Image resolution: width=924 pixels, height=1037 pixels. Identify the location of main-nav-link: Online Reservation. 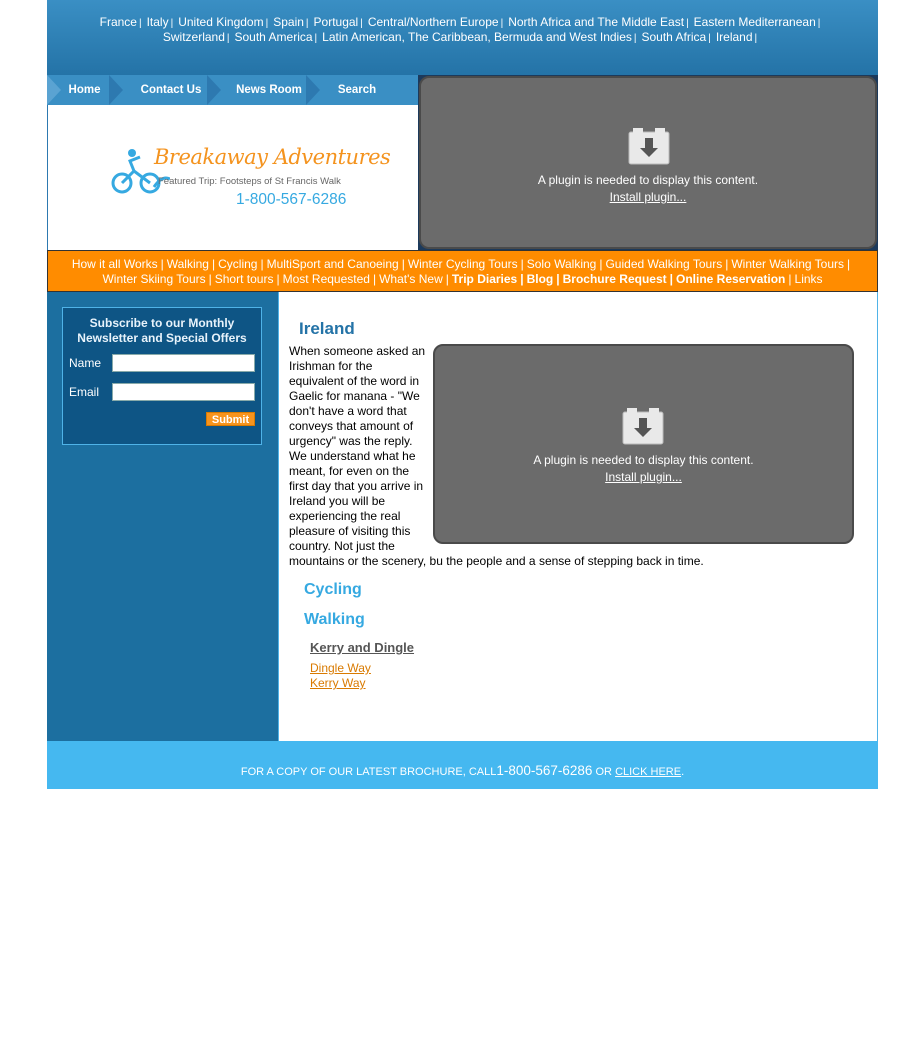
(730, 279).